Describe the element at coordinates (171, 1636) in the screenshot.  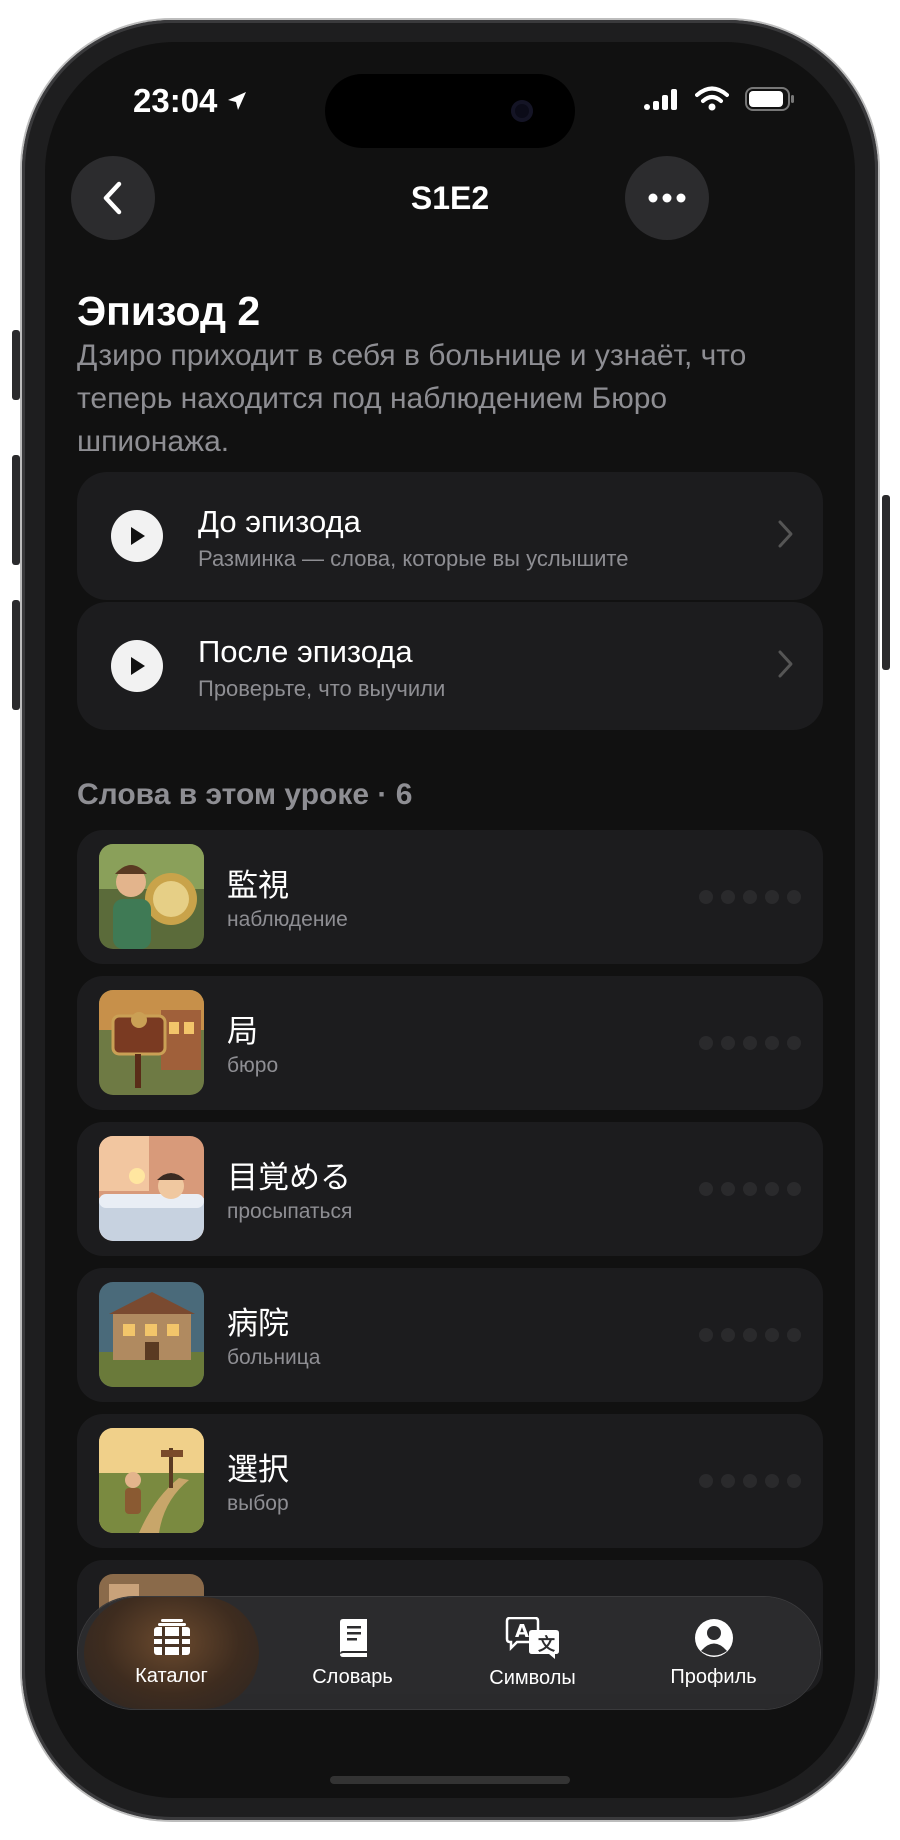
I see `film-icon` at that location.